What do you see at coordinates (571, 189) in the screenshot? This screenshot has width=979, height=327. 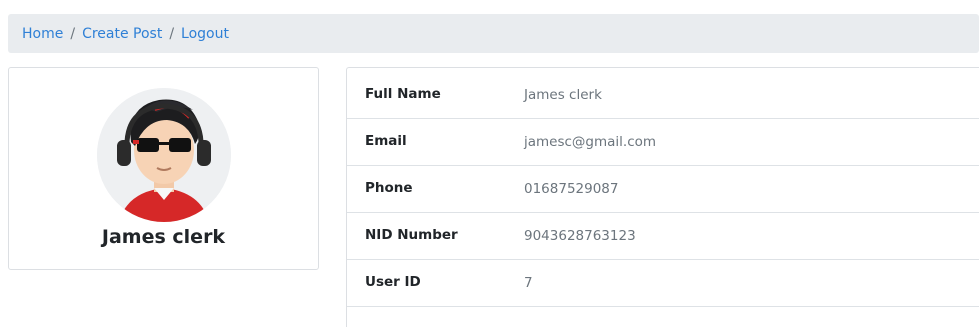 I see `detail-value: 01687529087` at bounding box center [571, 189].